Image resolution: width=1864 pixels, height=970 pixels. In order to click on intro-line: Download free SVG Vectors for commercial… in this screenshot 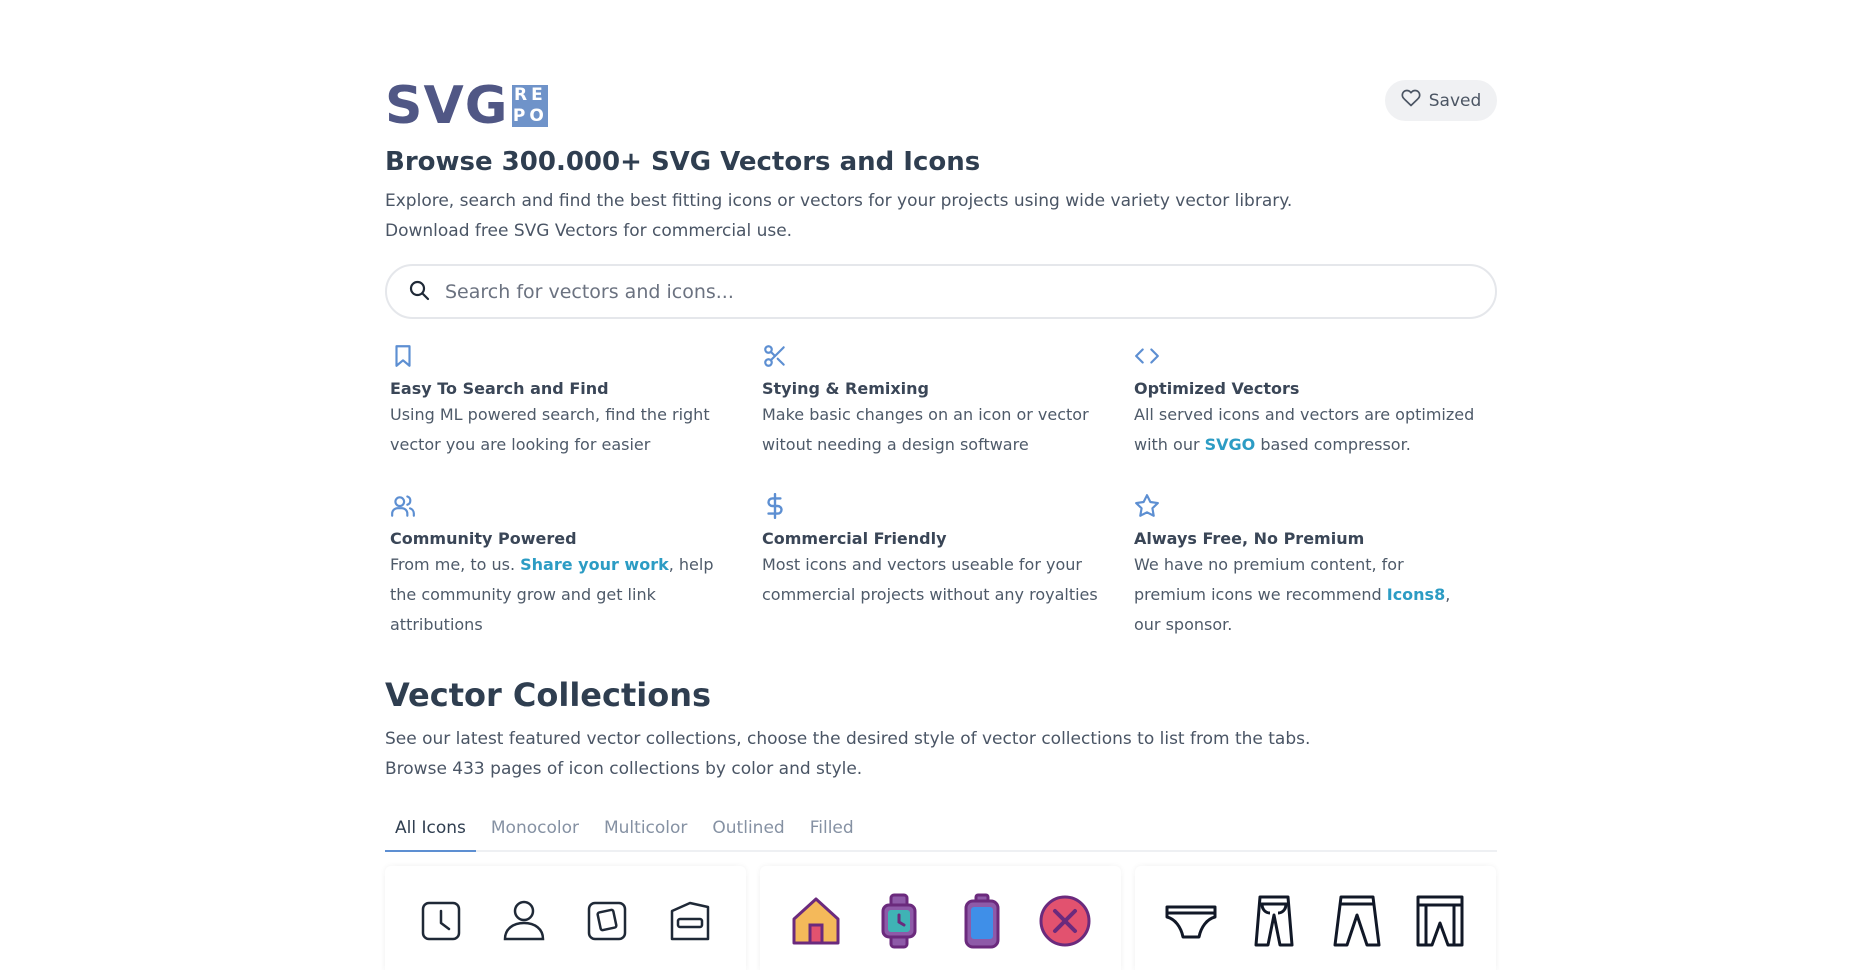, I will do `click(589, 231)`.